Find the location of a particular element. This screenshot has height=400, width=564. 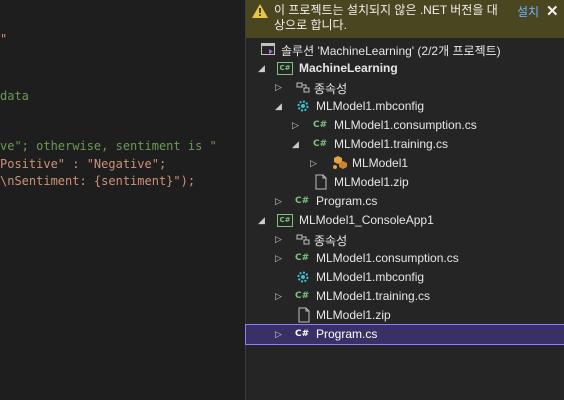

tree-item-project-consoleapp: ◢ C# MLModel1_ConsoleApp1 is located at coordinates (405, 220).